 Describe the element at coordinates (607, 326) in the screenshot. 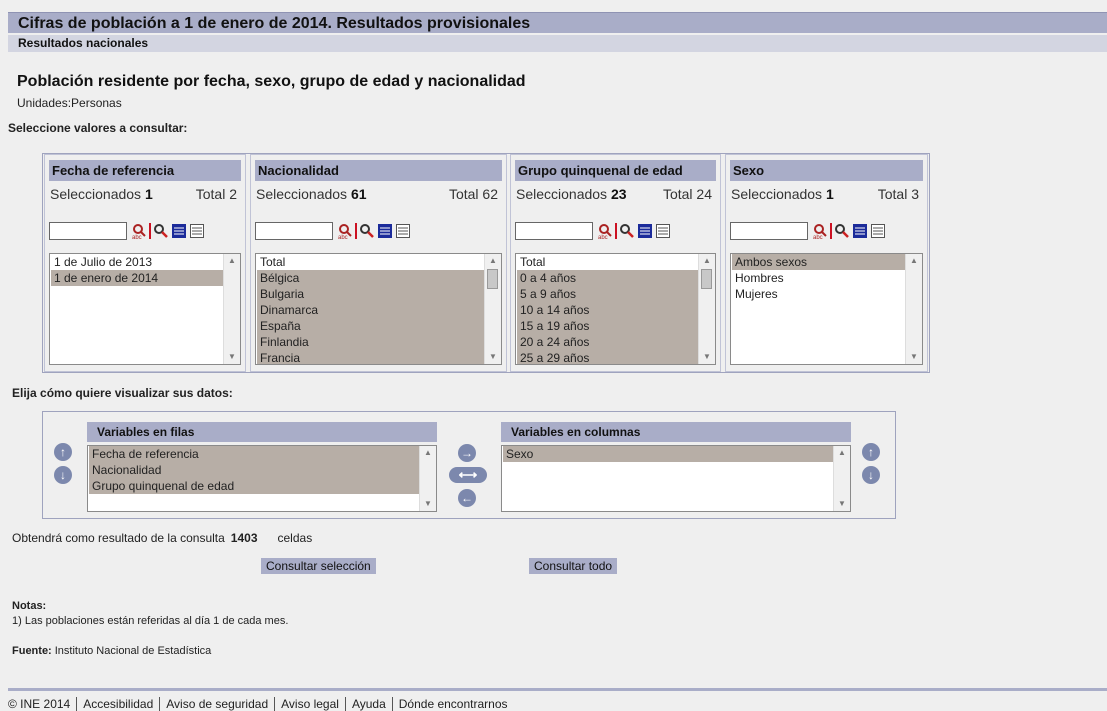

I see `list-item: 15 a 19 años` at that location.